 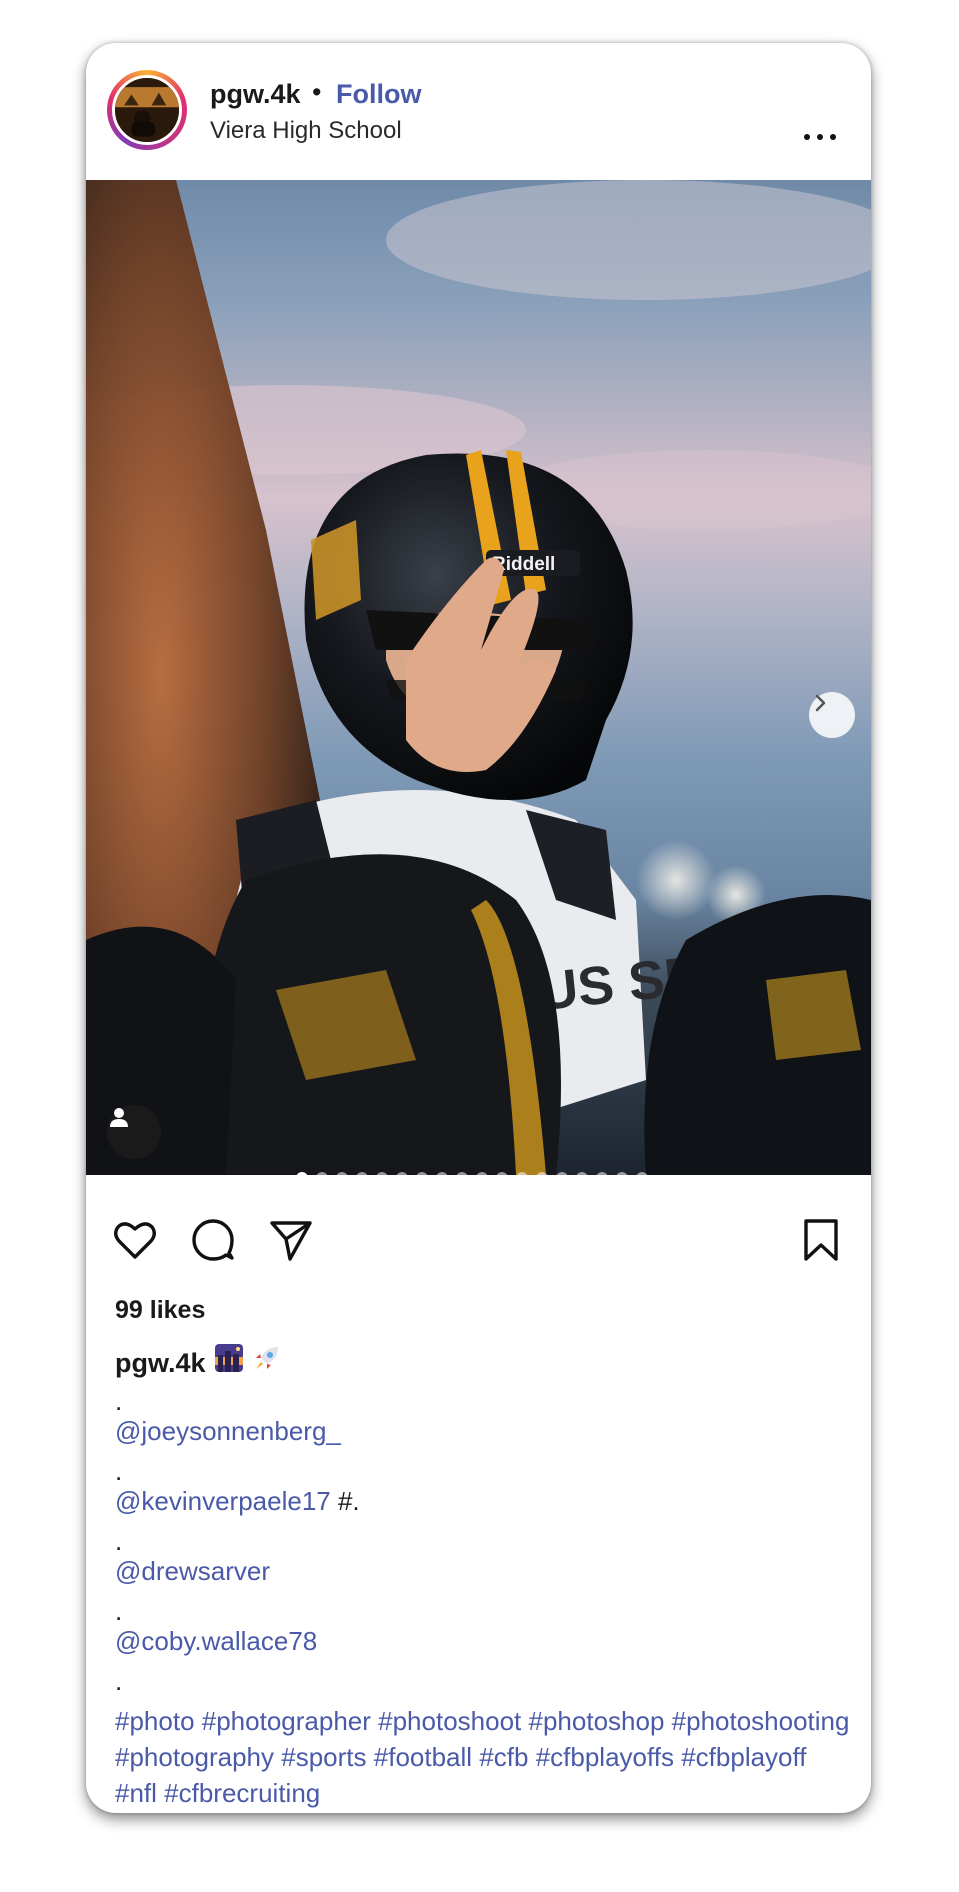 I want to click on caption-username: pgw.4k, so click(x=160, y=1363).